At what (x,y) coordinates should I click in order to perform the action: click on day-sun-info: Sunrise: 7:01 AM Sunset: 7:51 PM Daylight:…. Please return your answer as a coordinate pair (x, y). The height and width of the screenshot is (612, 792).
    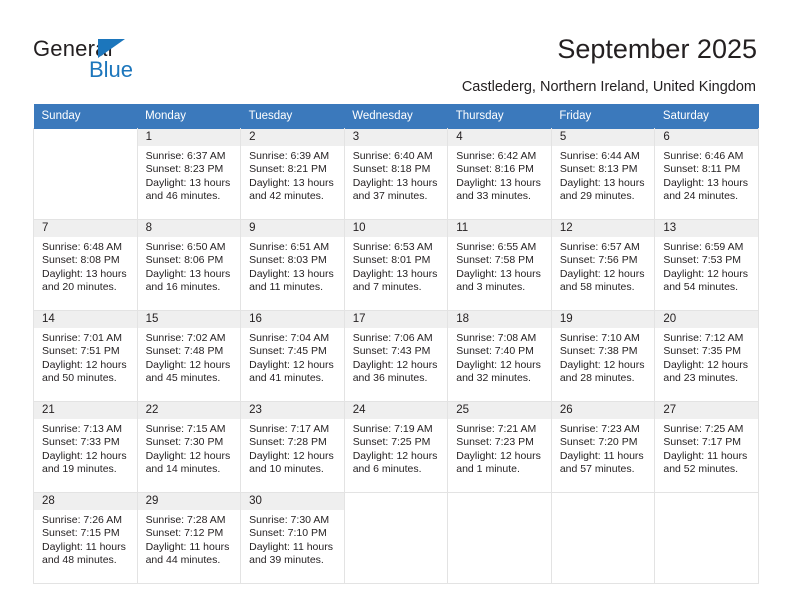
    Looking at the image, I should click on (85, 357).